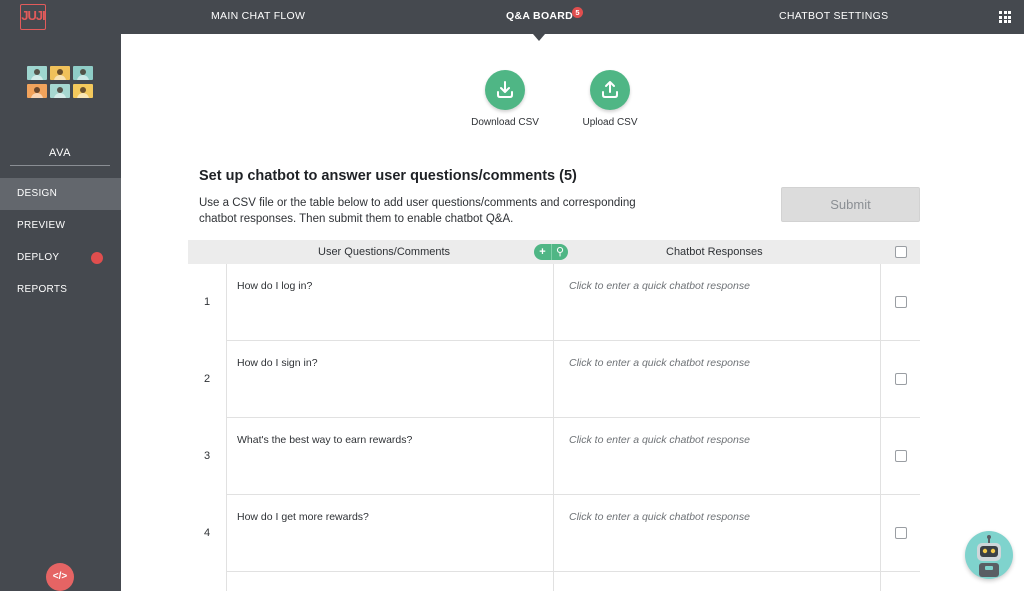 This screenshot has width=1024, height=591. I want to click on search-questions-button: ⚲, so click(559, 252).